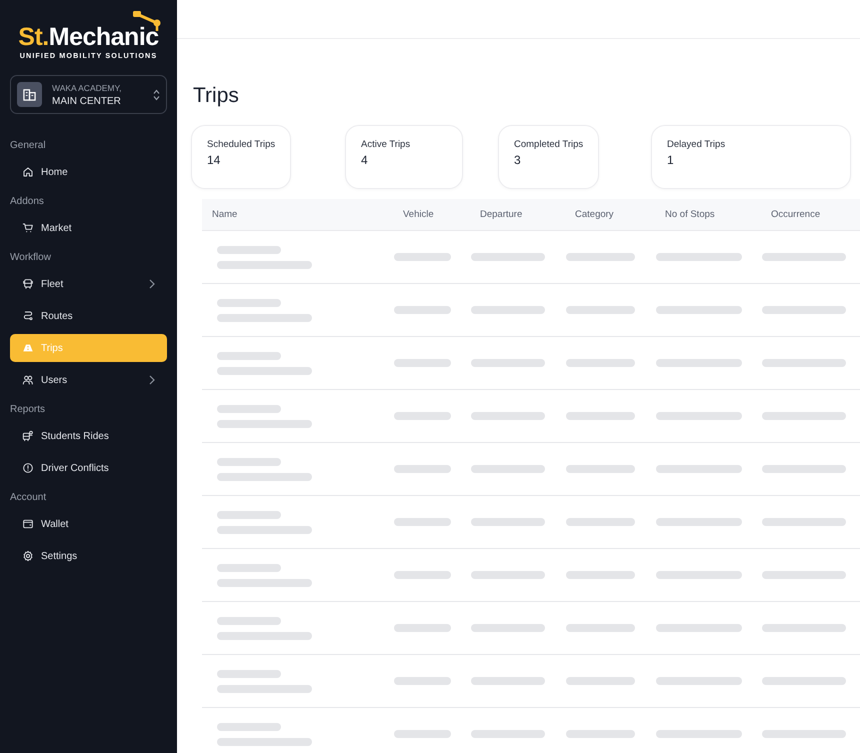 The width and height of the screenshot is (860, 753). I want to click on stat-value: 4, so click(365, 160).